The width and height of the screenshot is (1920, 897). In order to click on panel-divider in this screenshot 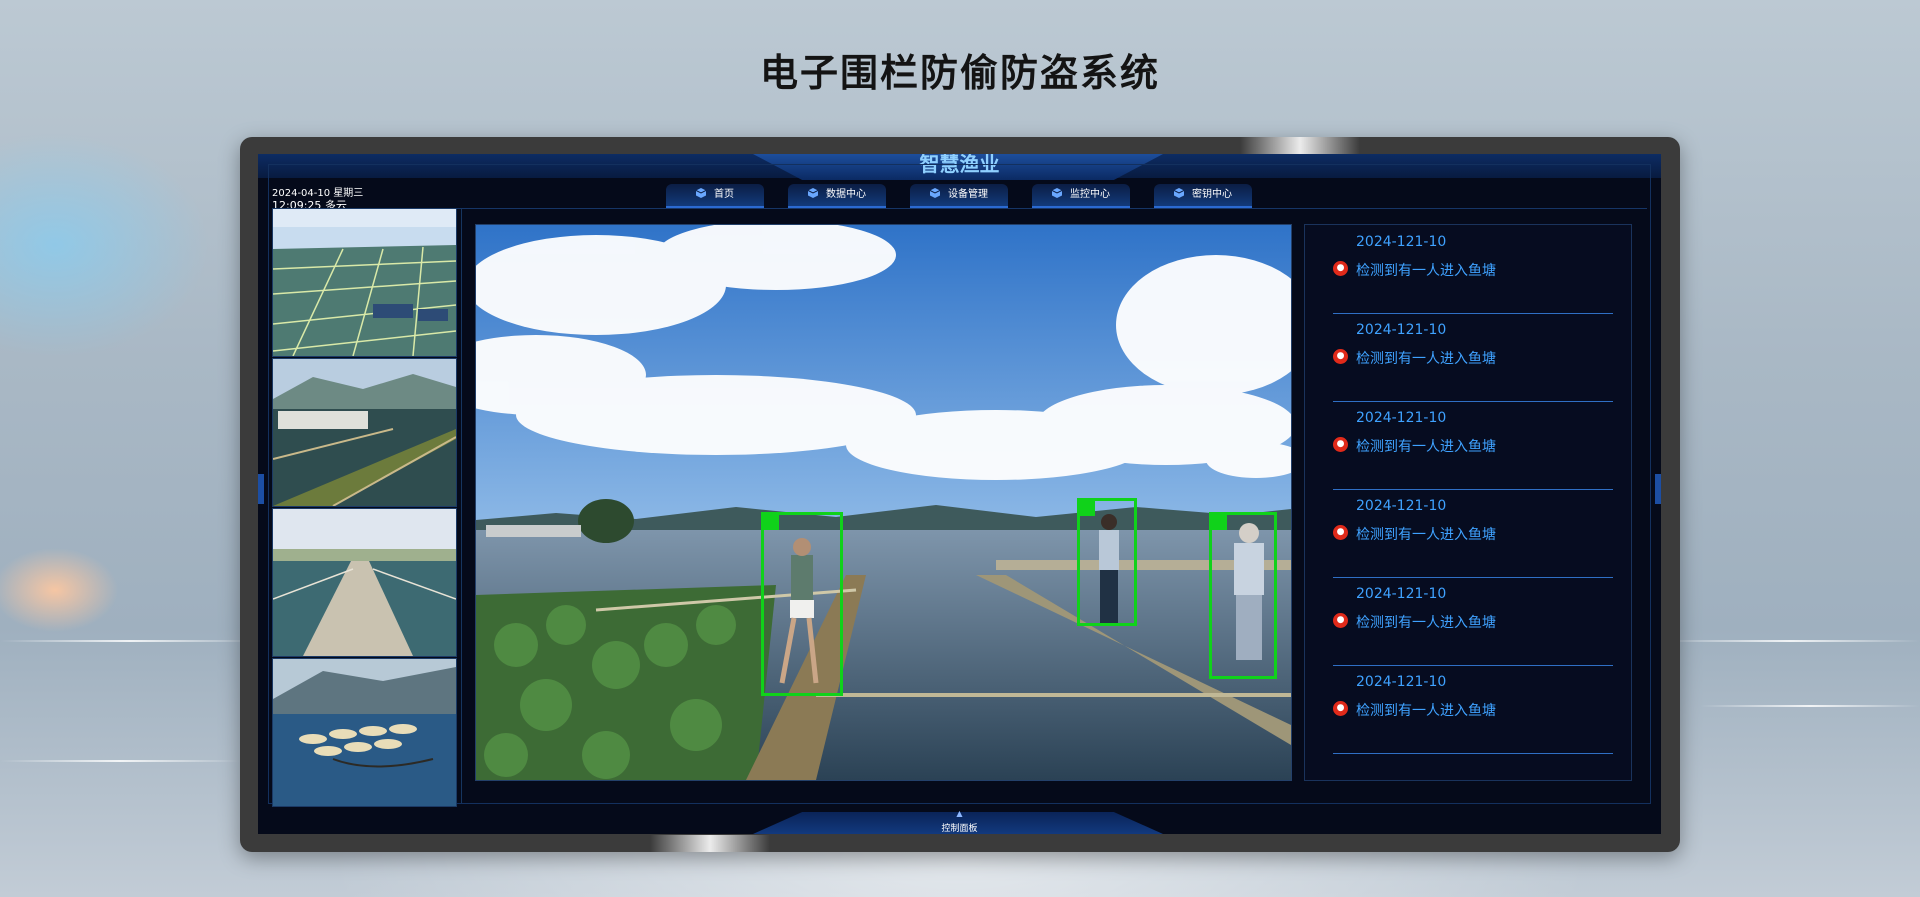, I will do `click(461, 505)`.